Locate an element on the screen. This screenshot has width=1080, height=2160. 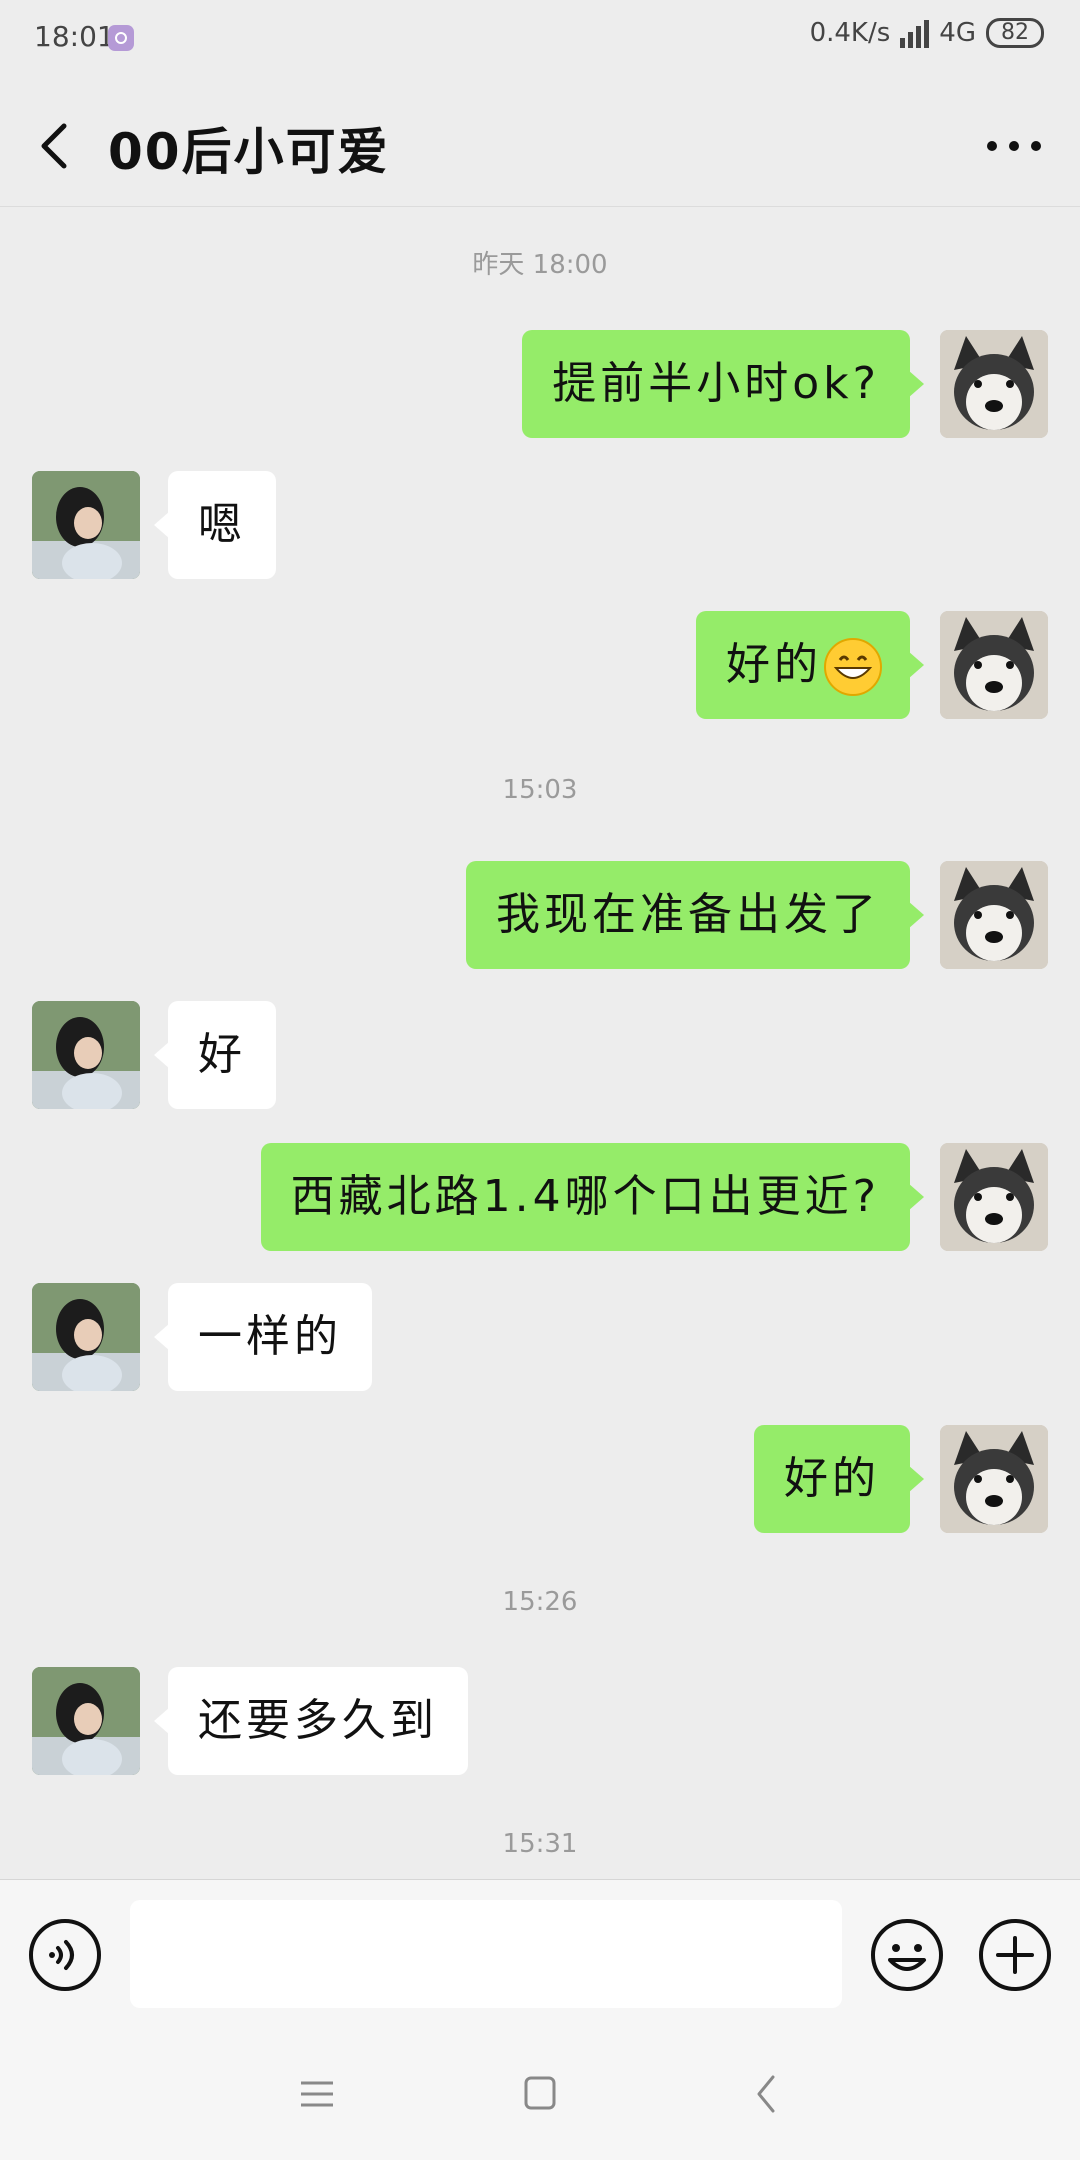
back-chevron-icon is located at coordinates (766, 2094).